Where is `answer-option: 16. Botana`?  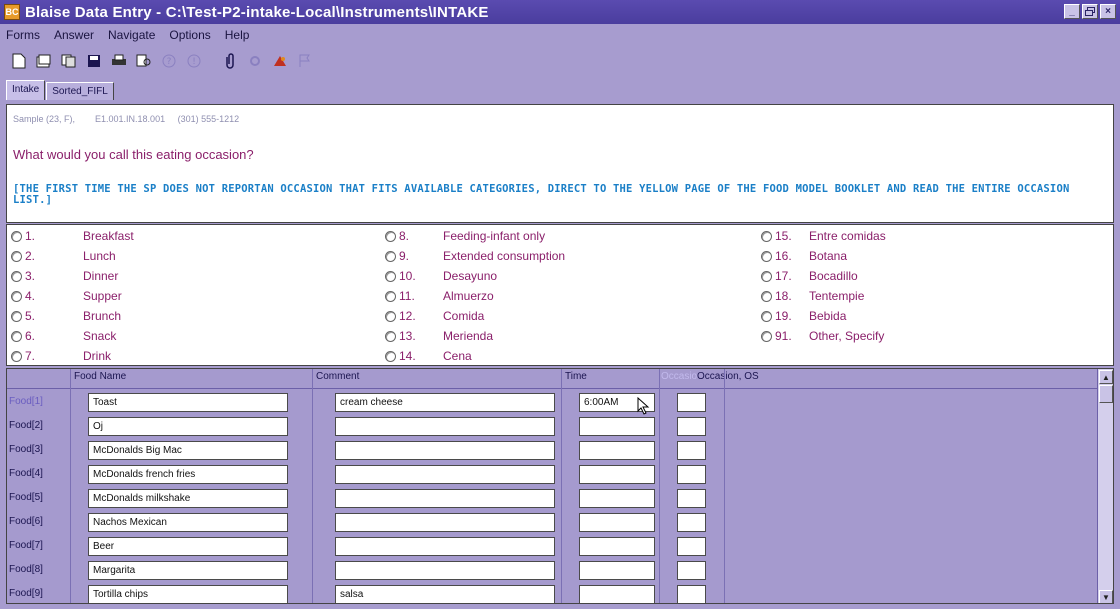
answer-option: 16. Botana is located at coordinates (804, 256).